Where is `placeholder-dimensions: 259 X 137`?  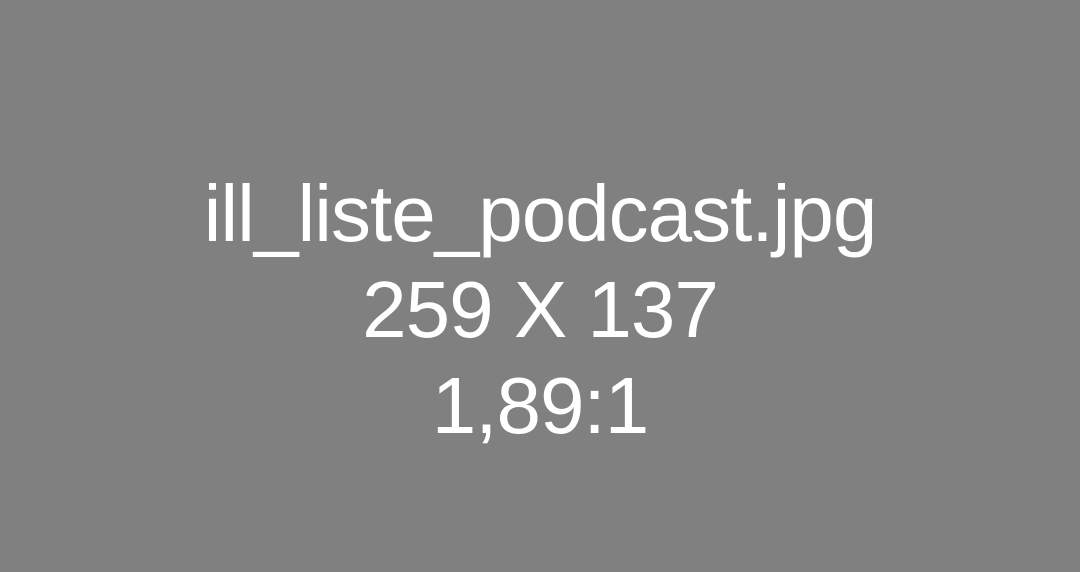 placeholder-dimensions: 259 X 137 is located at coordinates (540, 309).